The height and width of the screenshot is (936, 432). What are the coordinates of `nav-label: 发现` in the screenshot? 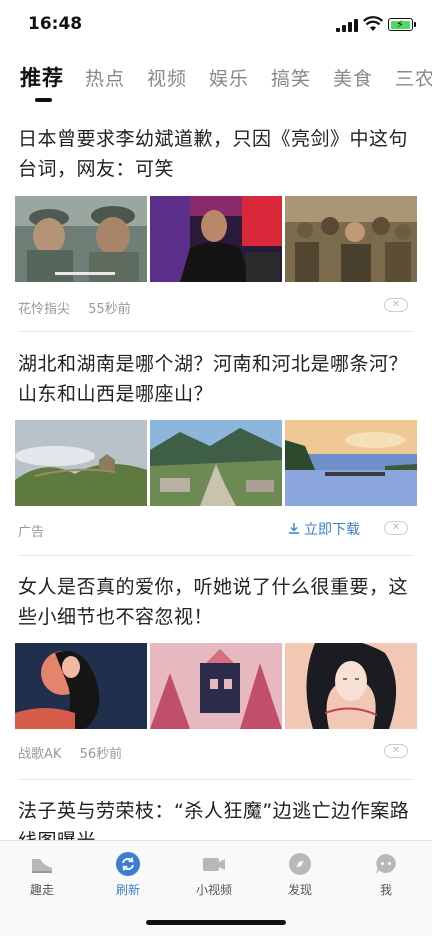 It's located at (299, 890).